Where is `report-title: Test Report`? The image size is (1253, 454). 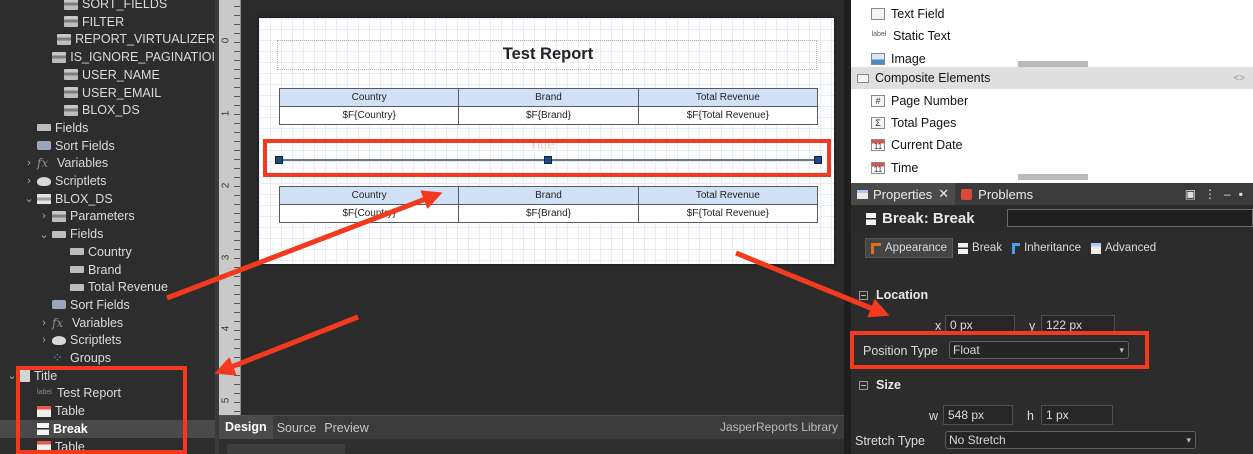 report-title: Test Report is located at coordinates (548, 54).